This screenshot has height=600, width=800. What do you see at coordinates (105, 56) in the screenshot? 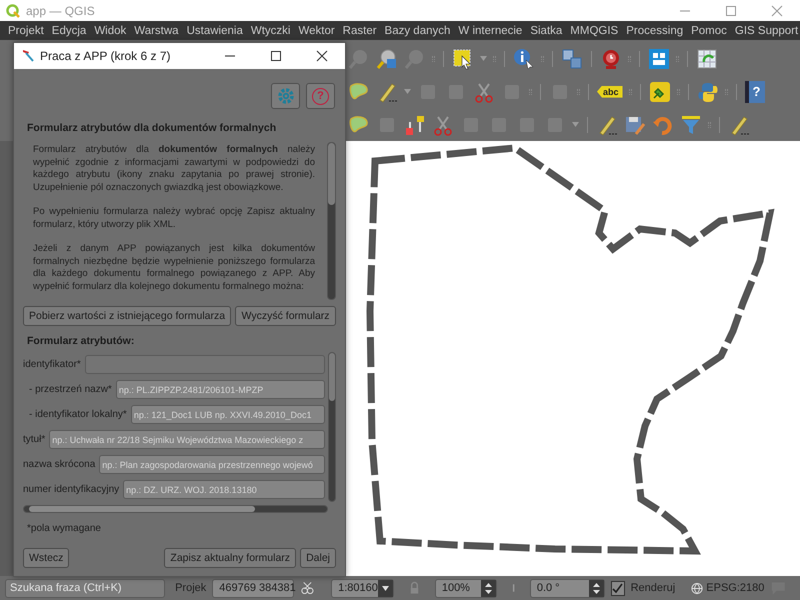
I see `dialog-title: Praca z APP (krok 6 z 7)` at bounding box center [105, 56].